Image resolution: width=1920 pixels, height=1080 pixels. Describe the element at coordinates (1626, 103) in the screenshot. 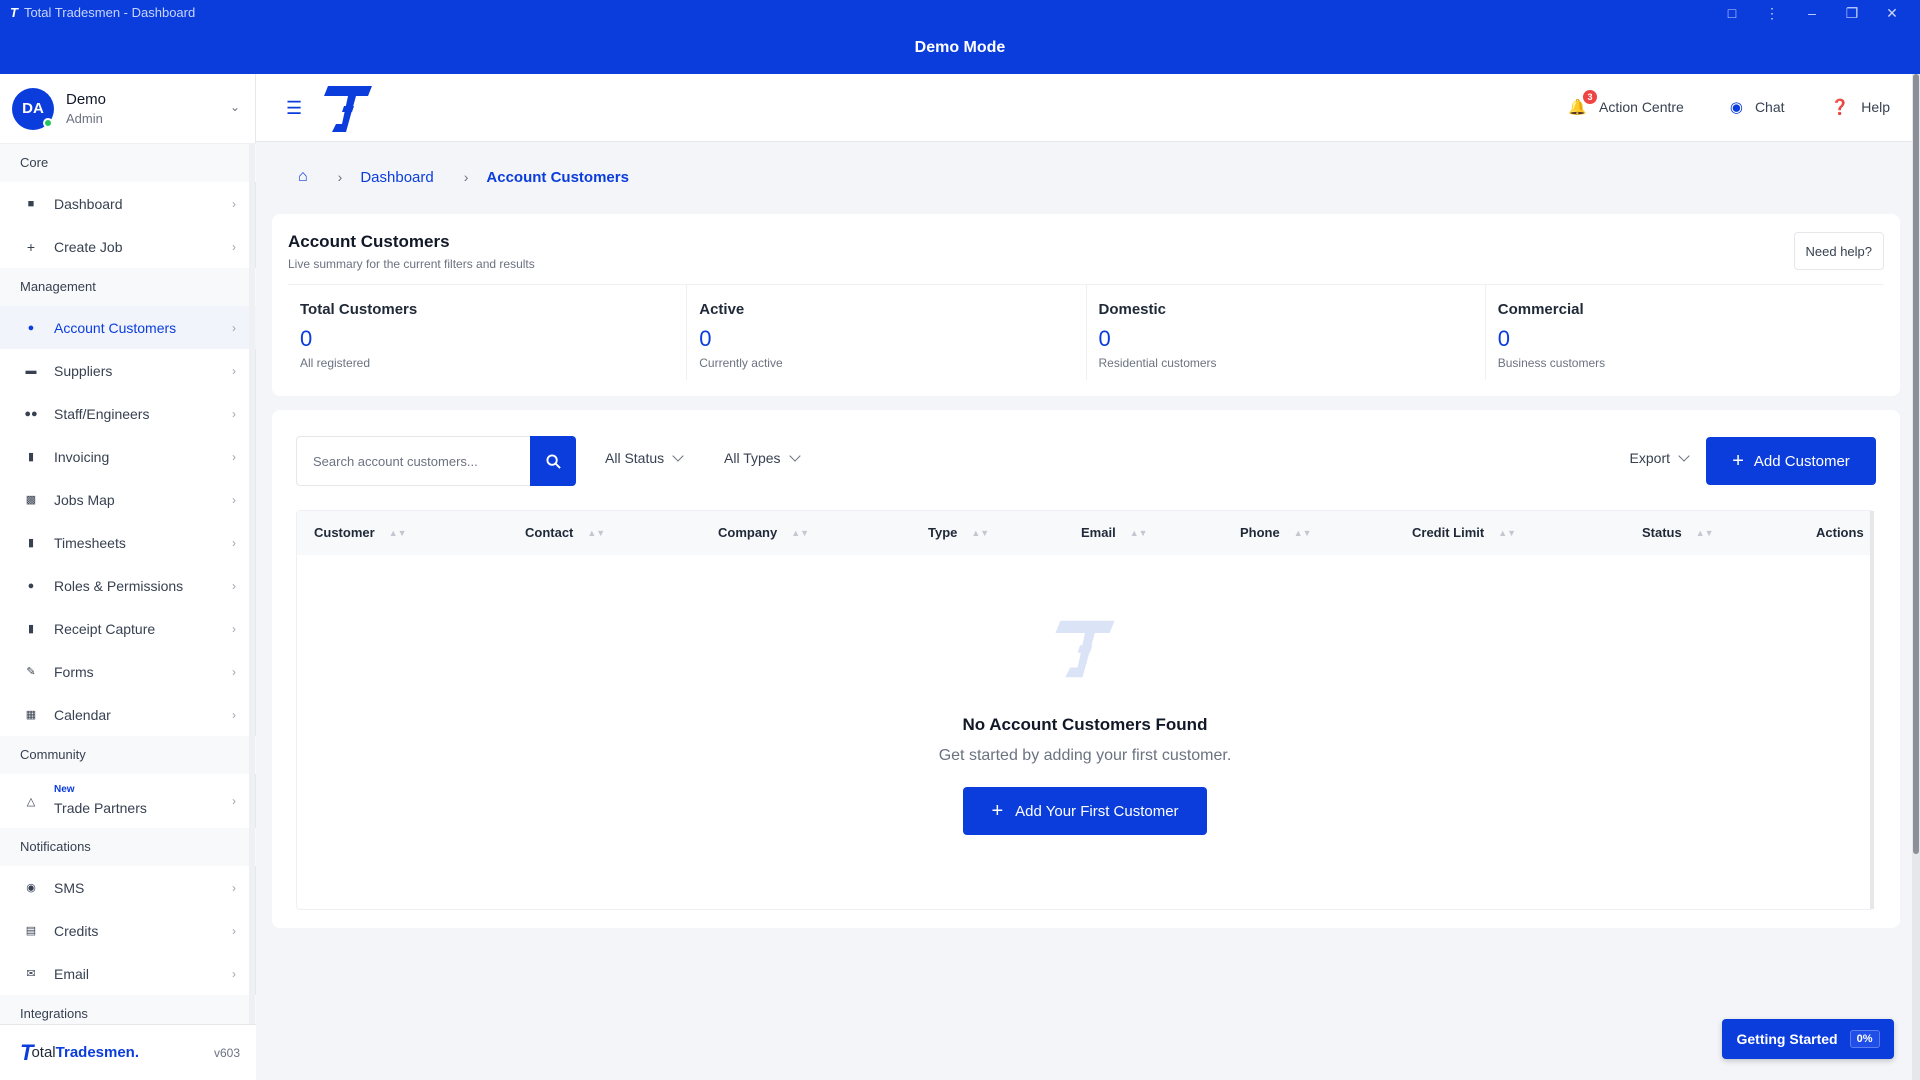

I see `action-centre-link: 🔔 3 Action Centre` at that location.